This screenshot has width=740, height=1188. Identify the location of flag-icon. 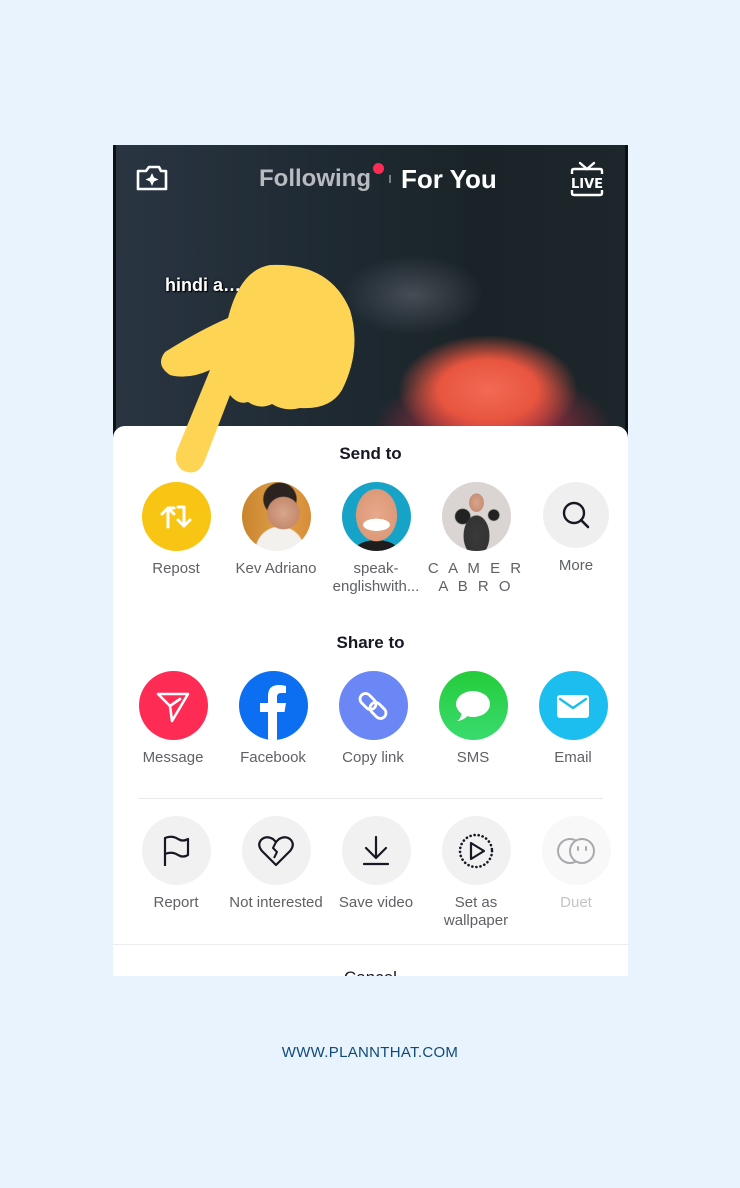
(176, 850).